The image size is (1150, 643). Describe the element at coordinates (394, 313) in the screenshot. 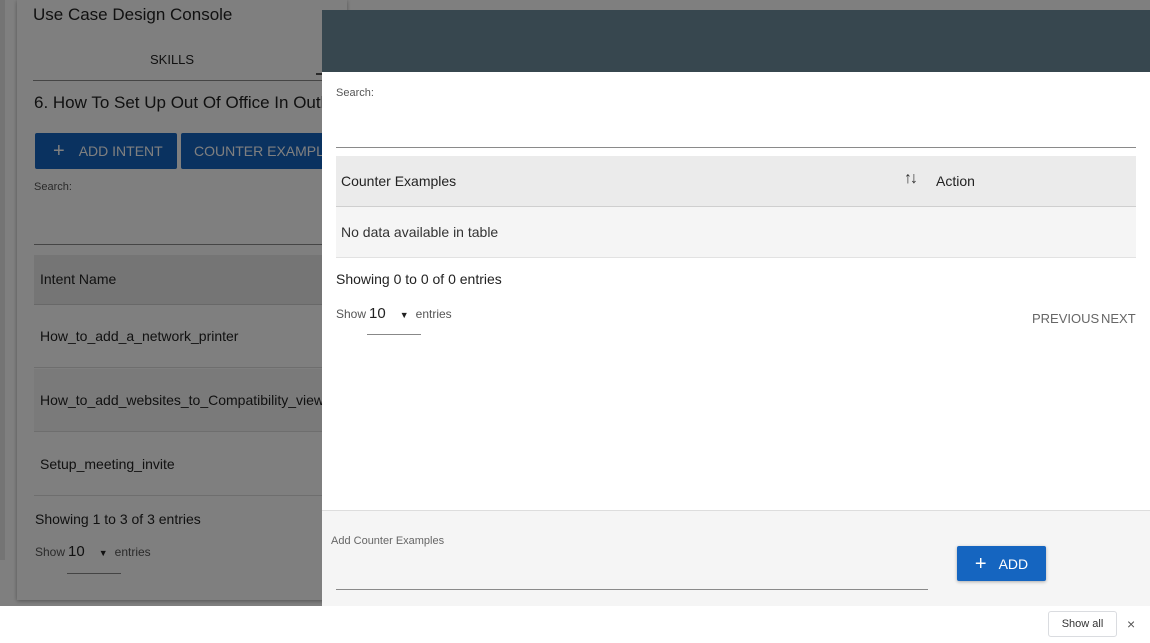

I see `counter-page-length: Show 10 ▼ entries` at that location.